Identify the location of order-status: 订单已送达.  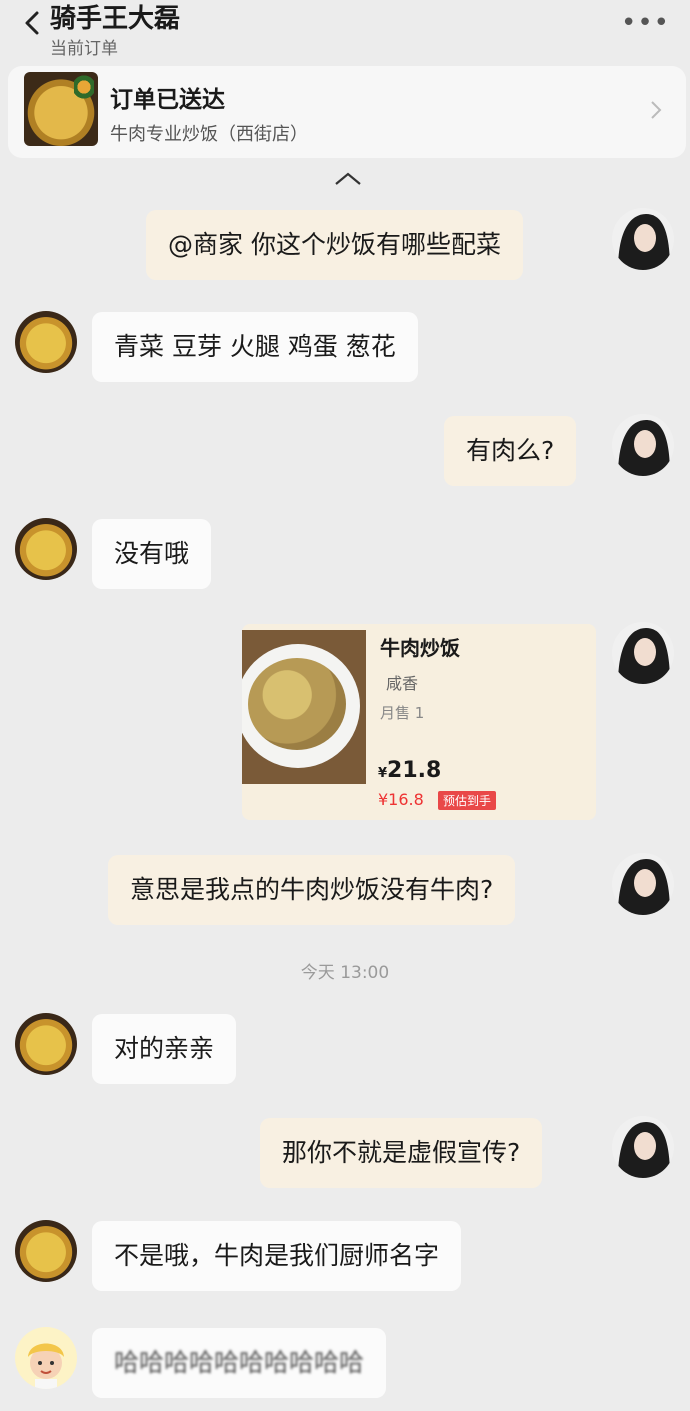
(167, 100).